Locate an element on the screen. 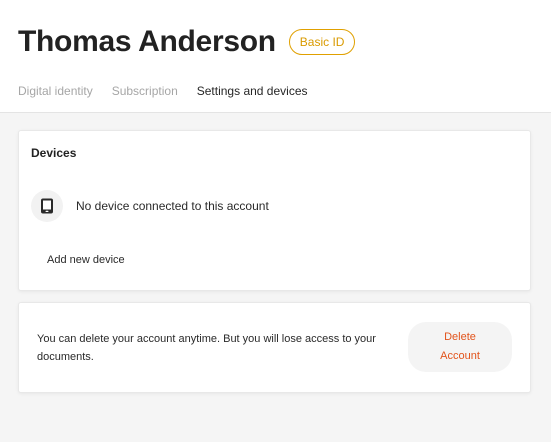  device-empty-row: No device connected to this account is located at coordinates (150, 206).